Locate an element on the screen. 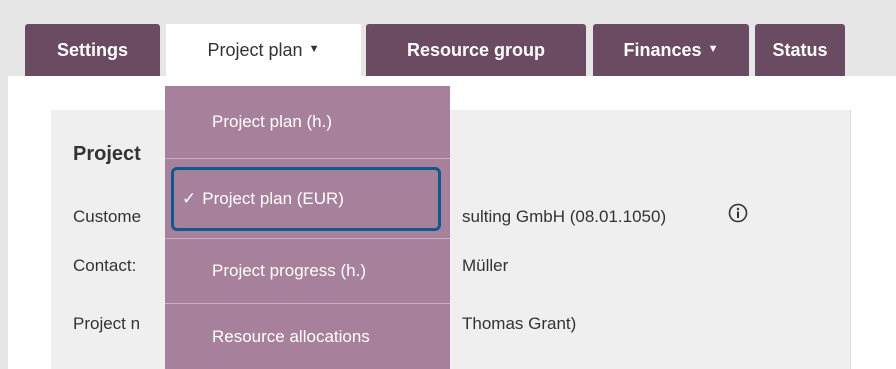  project-manager-value: Thomas Grant) is located at coordinates (519, 323).